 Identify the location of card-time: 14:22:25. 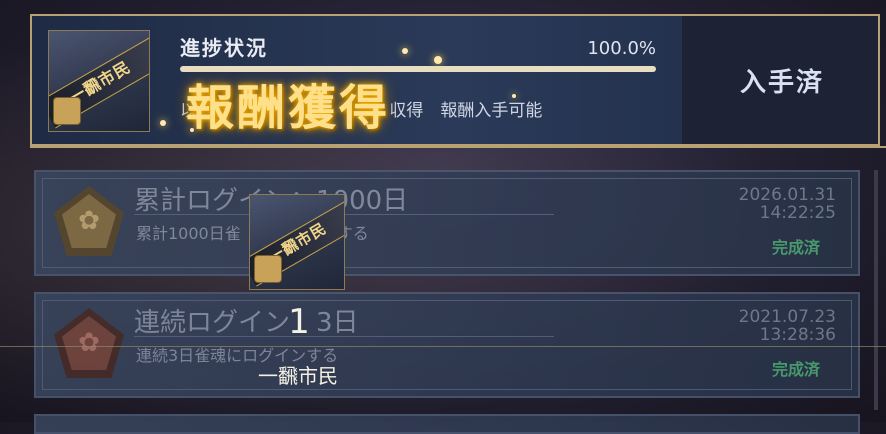
(797, 213).